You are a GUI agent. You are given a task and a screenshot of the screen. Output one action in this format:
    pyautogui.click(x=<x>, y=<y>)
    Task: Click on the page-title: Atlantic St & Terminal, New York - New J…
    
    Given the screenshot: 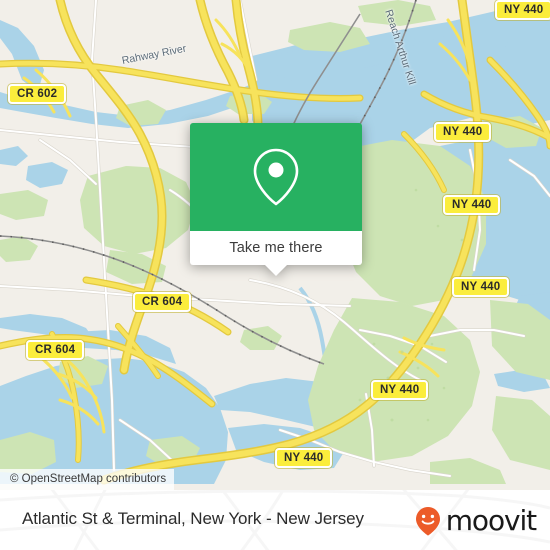 What is the action you would take?
    pyautogui.click(x=193, y=518)
    